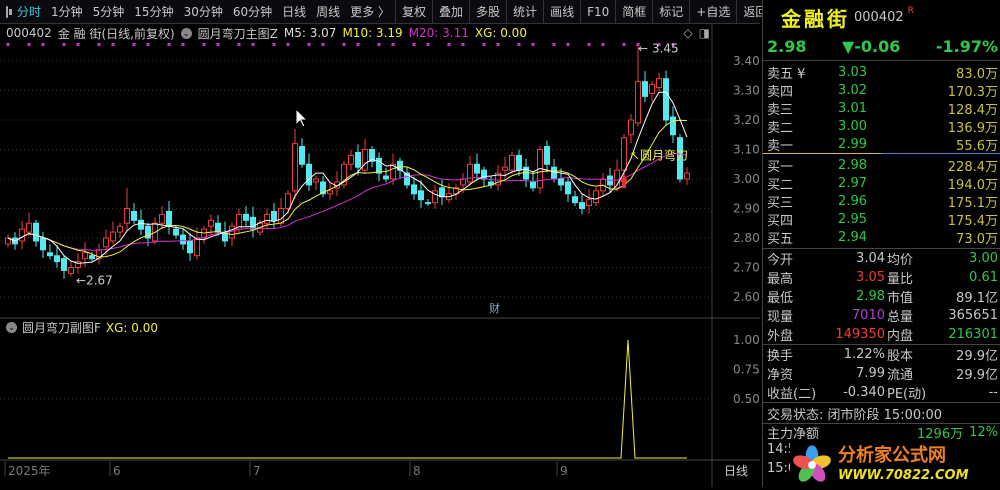 The width and height of the screenshot is (1000, 490). What do you see at coordinates (746, 370) in the screenshot?
I see `sub-y-tick-label: 0.75` at bounding box center [746, 370].